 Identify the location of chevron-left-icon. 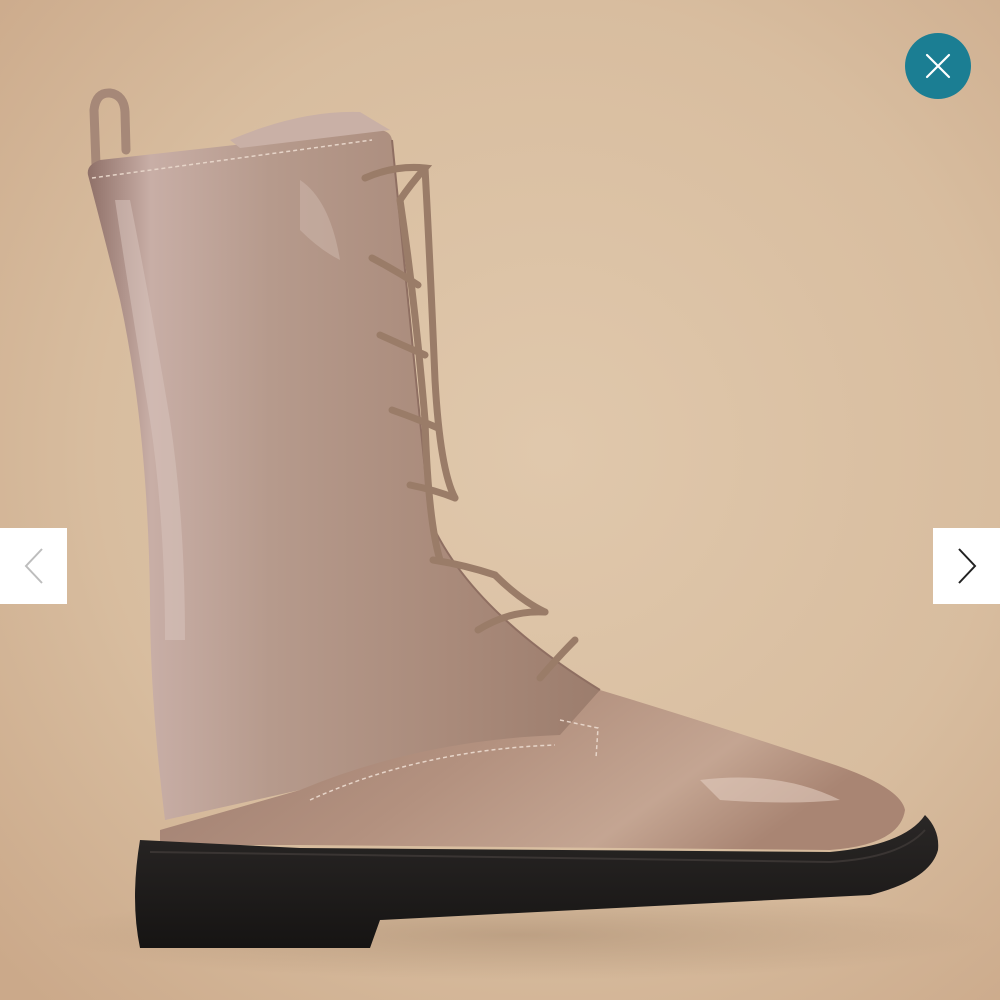
(33, 566).